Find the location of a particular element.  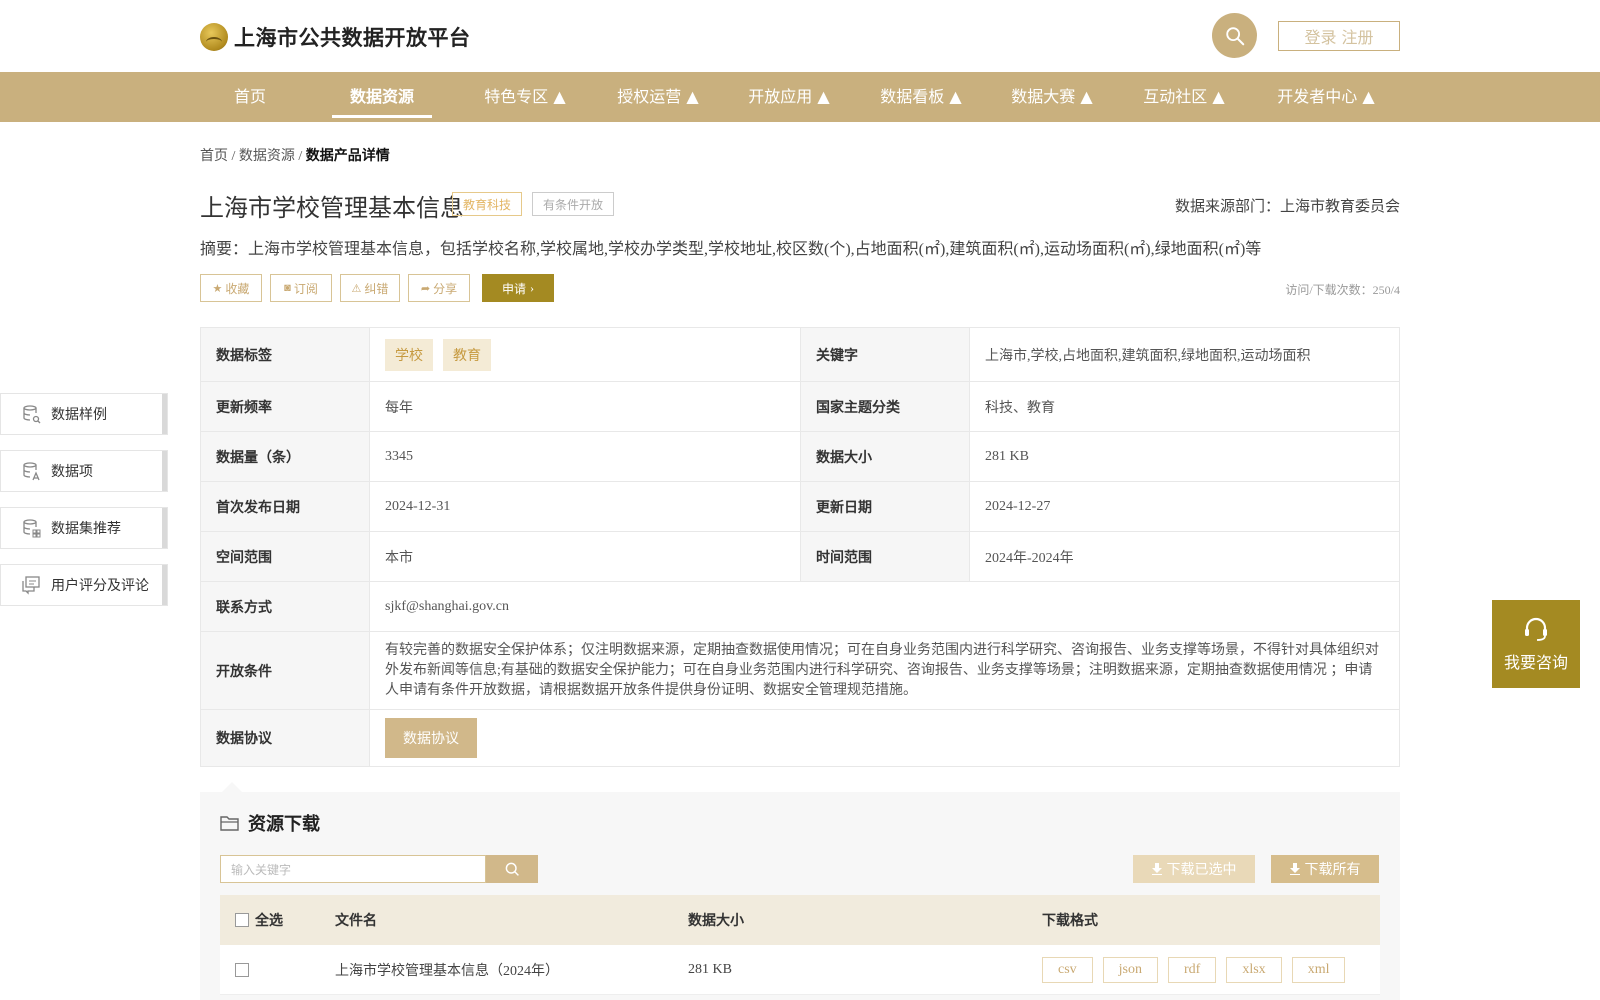

spatial-range-value: 本市 is located at coordinates (585, 556).